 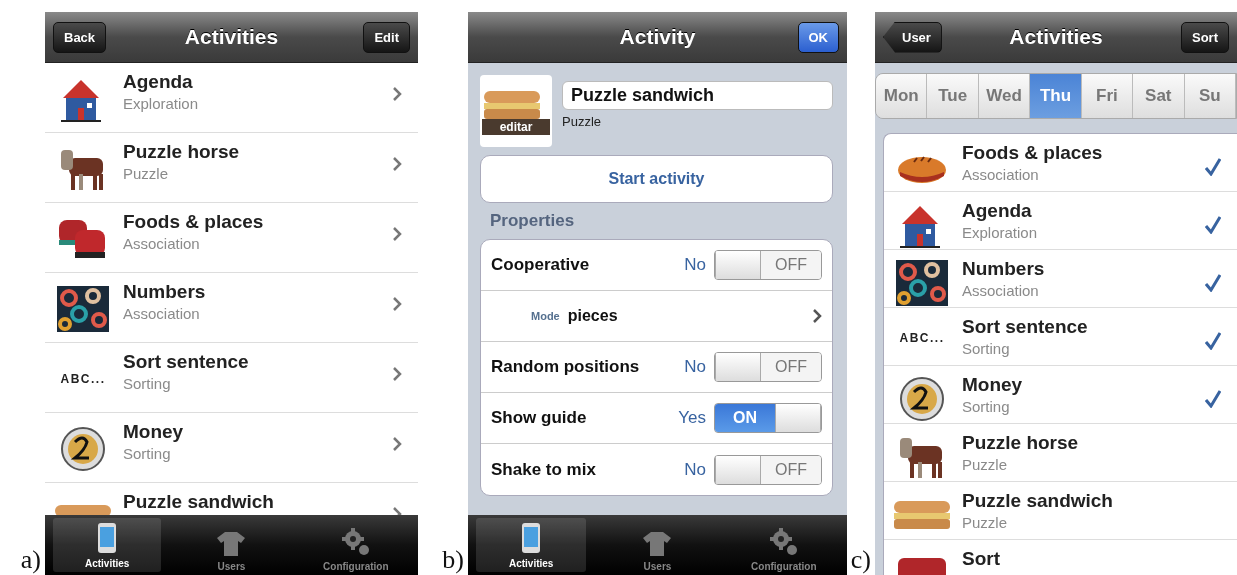 What do you see at coordinates (953, 96) in the screenshot?
I see `day-segment: Tue` at bounding box center [953, 96].